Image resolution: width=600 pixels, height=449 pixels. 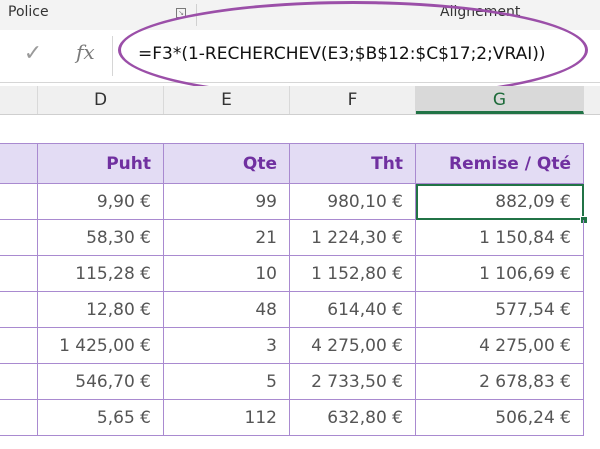 What do you see at coordinates (227, 163) in the screenshot?
I see `table-header-cell: Qte` at bounding box center [227, 163].